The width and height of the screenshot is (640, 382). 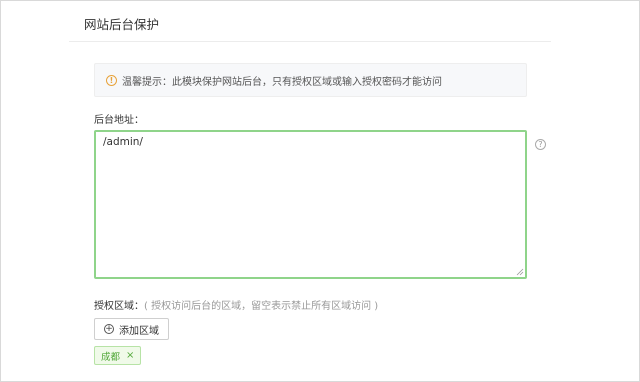 What do you see at coordinates (111, 357) in the screenshot?
I see `region-tag-label: 成都` at bounding box center [111, 357].